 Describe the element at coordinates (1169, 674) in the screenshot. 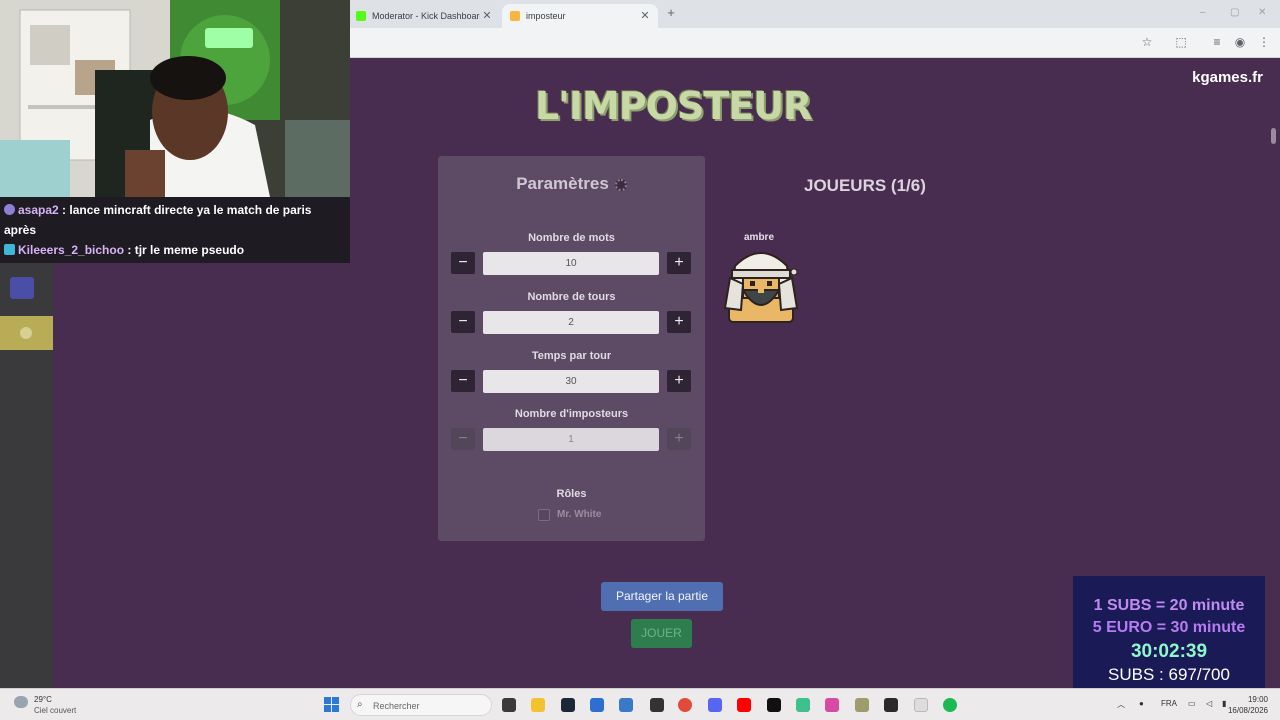

I see `subs-count: SUBS : 697/700` at that location.